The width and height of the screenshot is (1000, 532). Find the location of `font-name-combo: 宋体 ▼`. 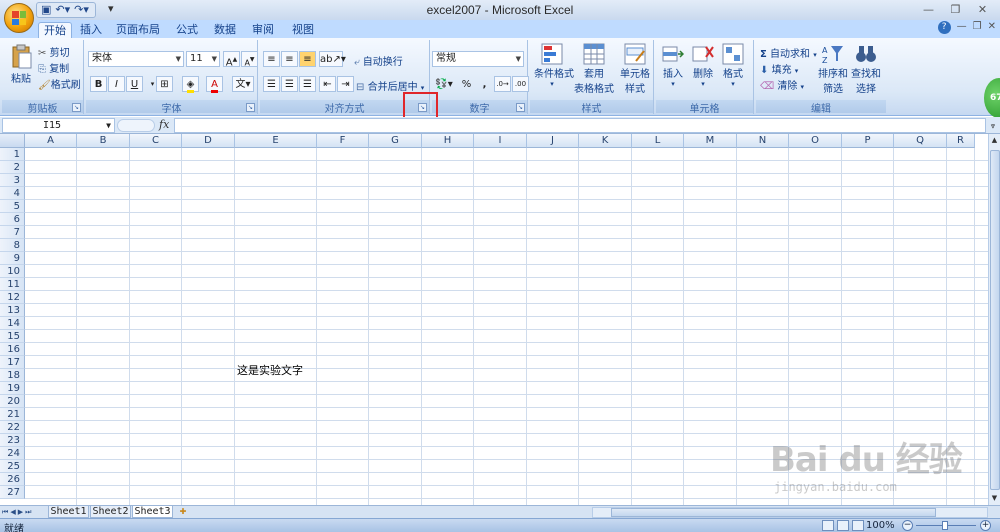

font-name-combo: 宋体 ▼ is located at coordinates (136, 59).